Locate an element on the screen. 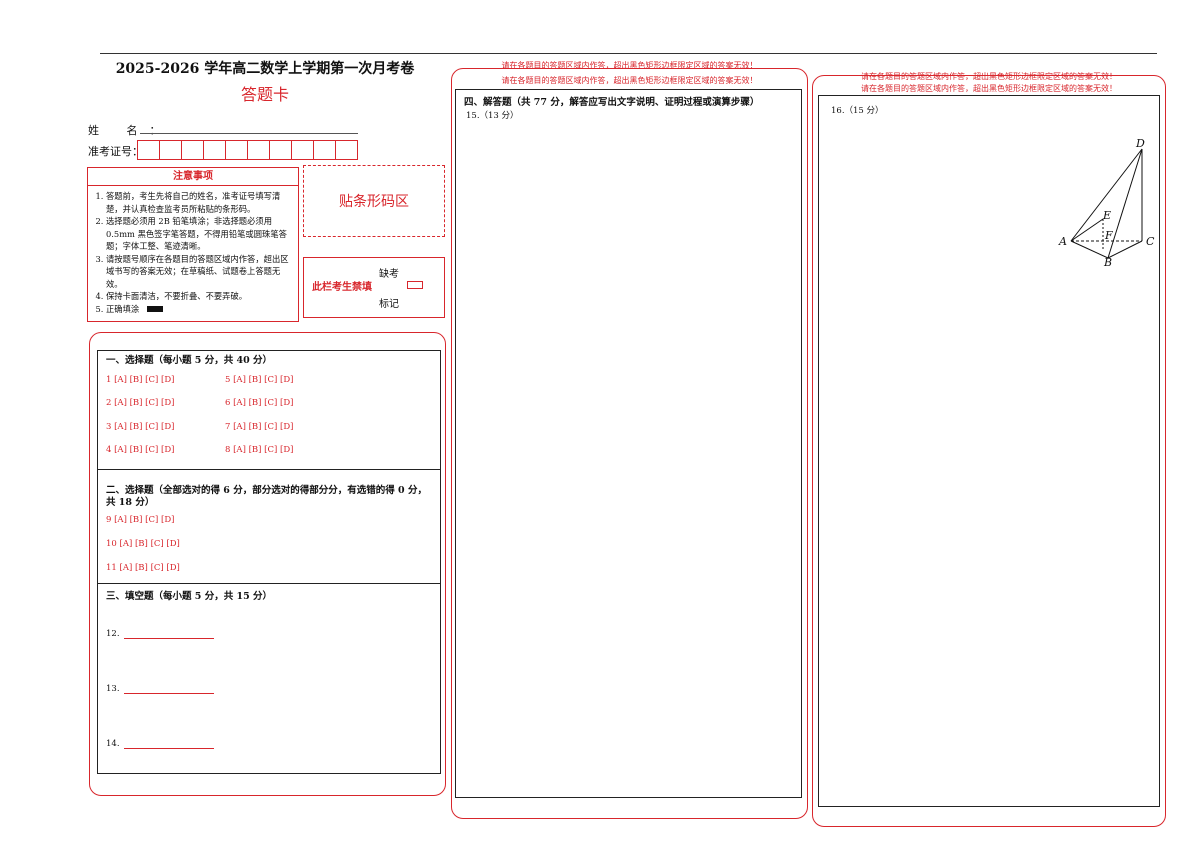  notice-heading: 注意事项 is located at coordinates (193, 177).